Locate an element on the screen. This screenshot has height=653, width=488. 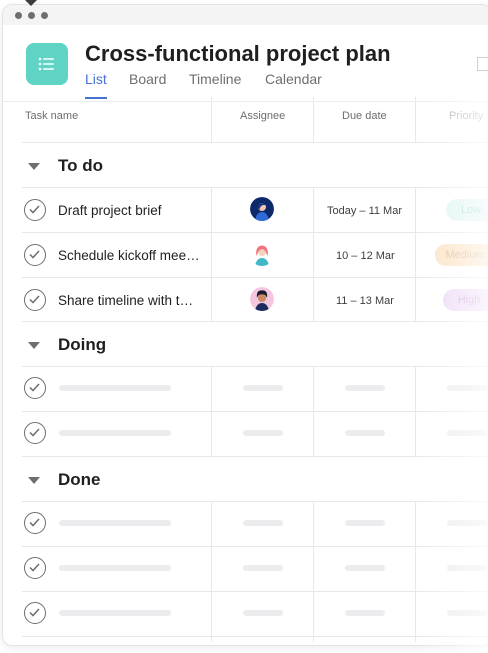
column-header-task-name: Task name is located at coordinates (51, 116).